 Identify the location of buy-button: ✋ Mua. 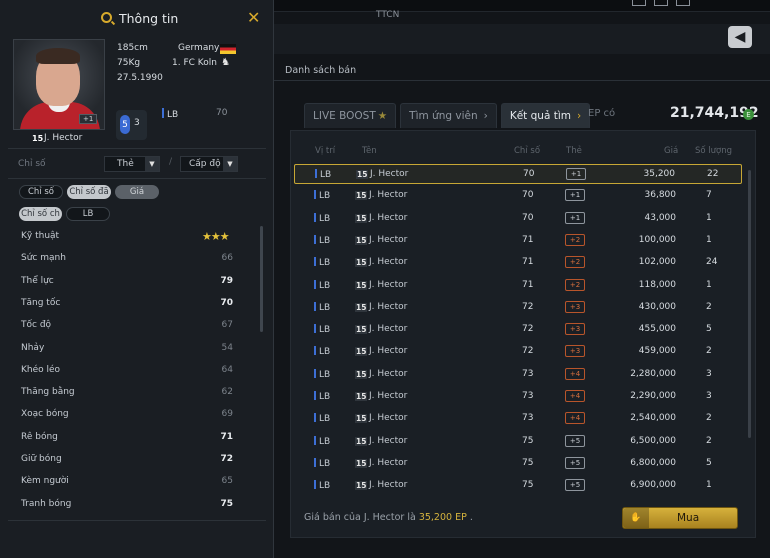
(680, 518).